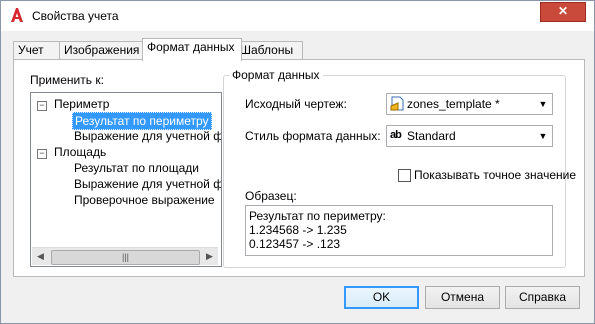  I want to click on tree-node-area-expression: Выражение для учетной ф, so click(147, 184).